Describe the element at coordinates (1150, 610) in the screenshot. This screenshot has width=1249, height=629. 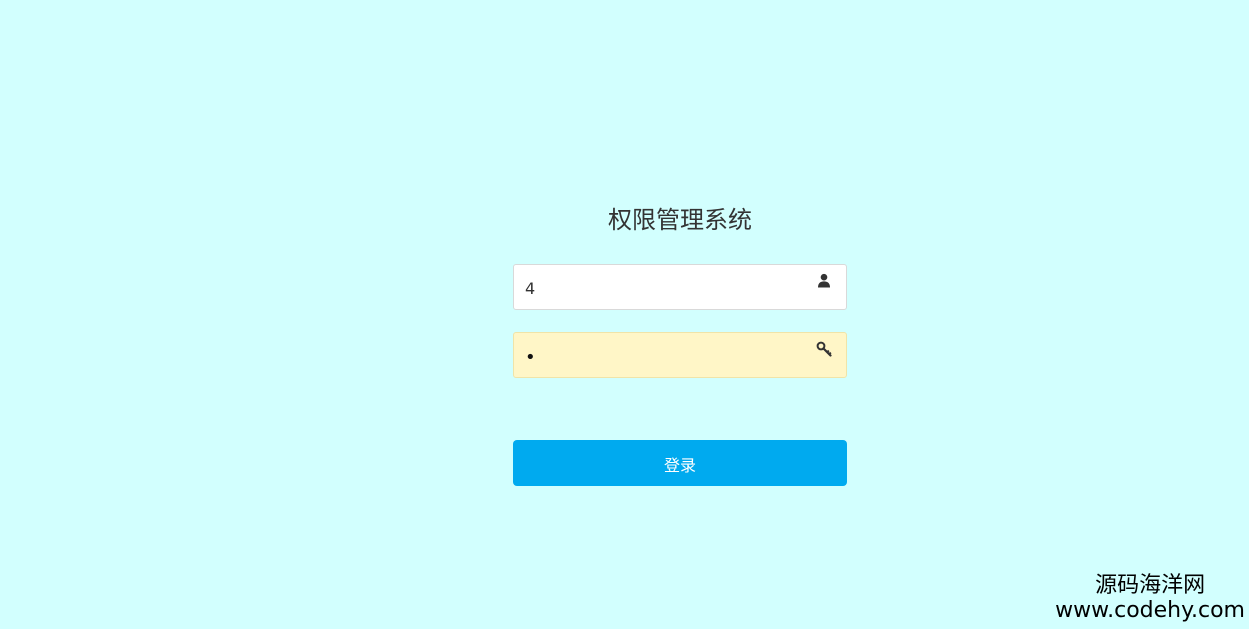
I see `watermark-url: www.codehy.com` at that location.